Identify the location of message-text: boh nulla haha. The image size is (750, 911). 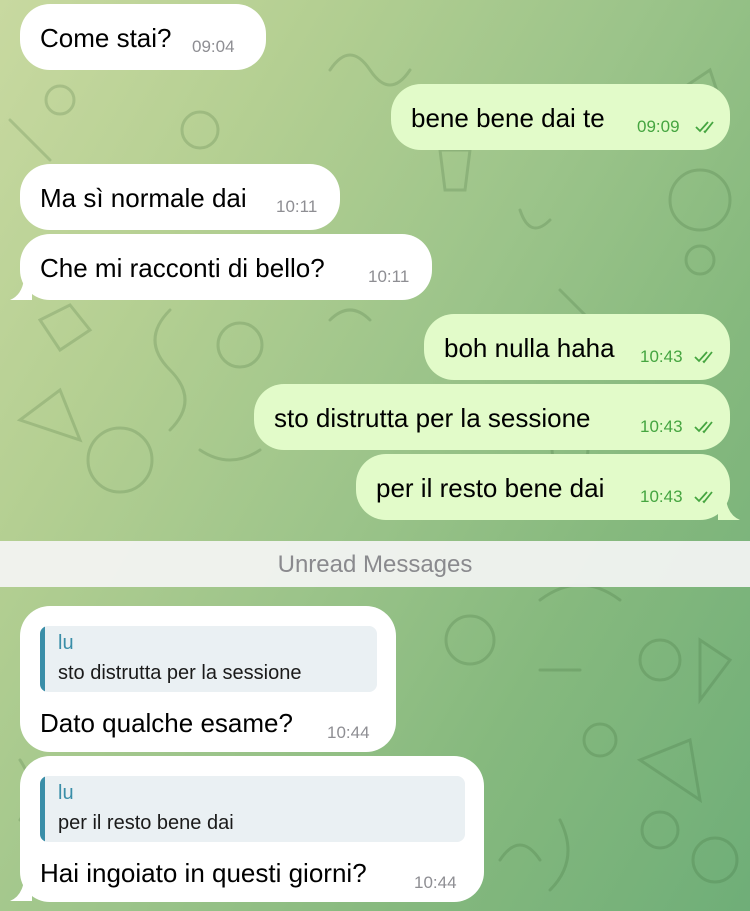
(529, 348).